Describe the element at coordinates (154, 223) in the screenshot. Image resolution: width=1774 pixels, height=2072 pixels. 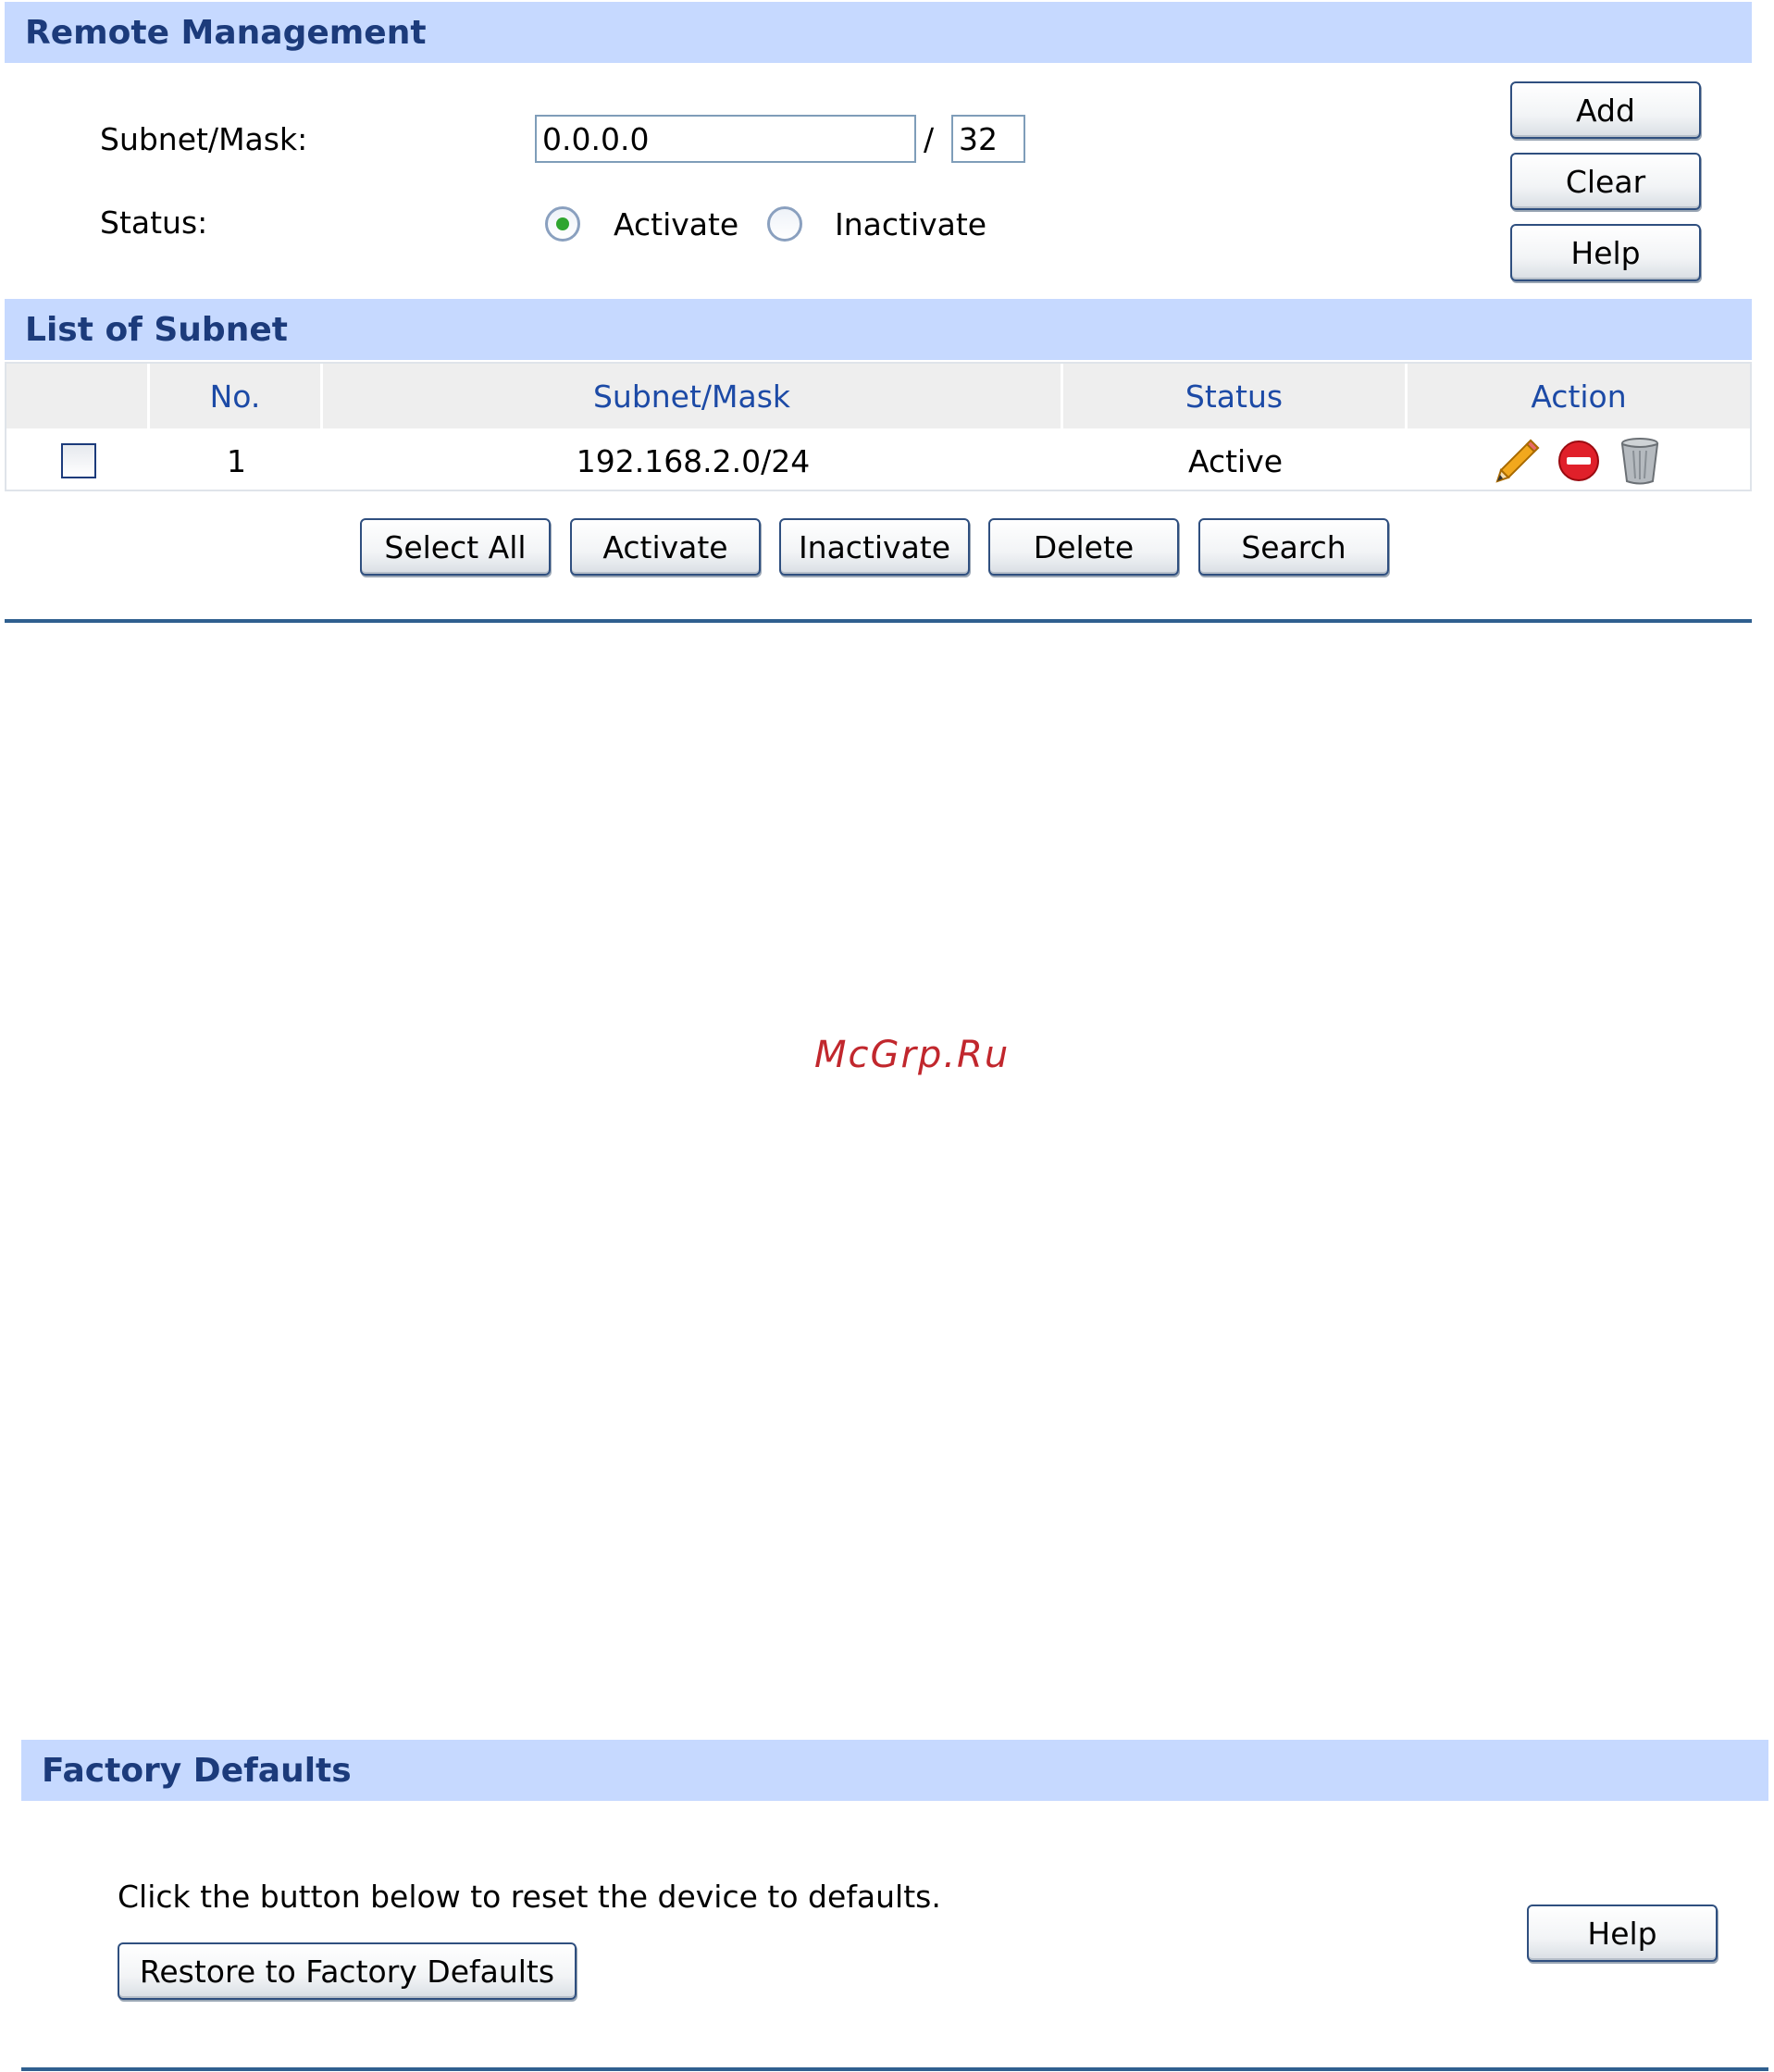
I see `status-label: Status:` at that location.